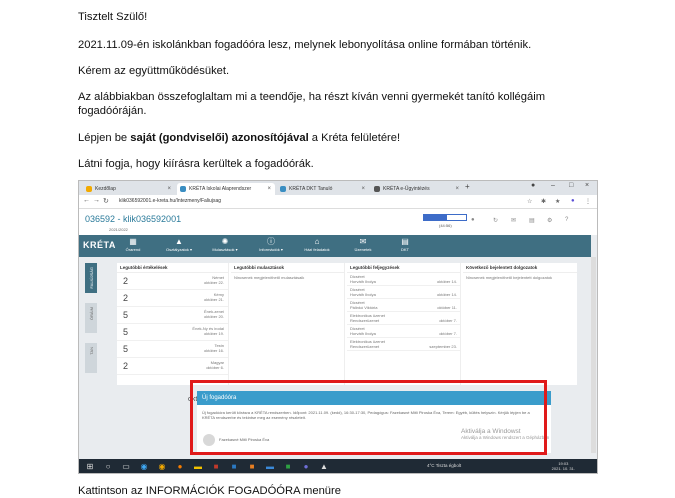  I want to click on note-row: Dicséret Pálinkó Viktória október 11., so click(403, 305).